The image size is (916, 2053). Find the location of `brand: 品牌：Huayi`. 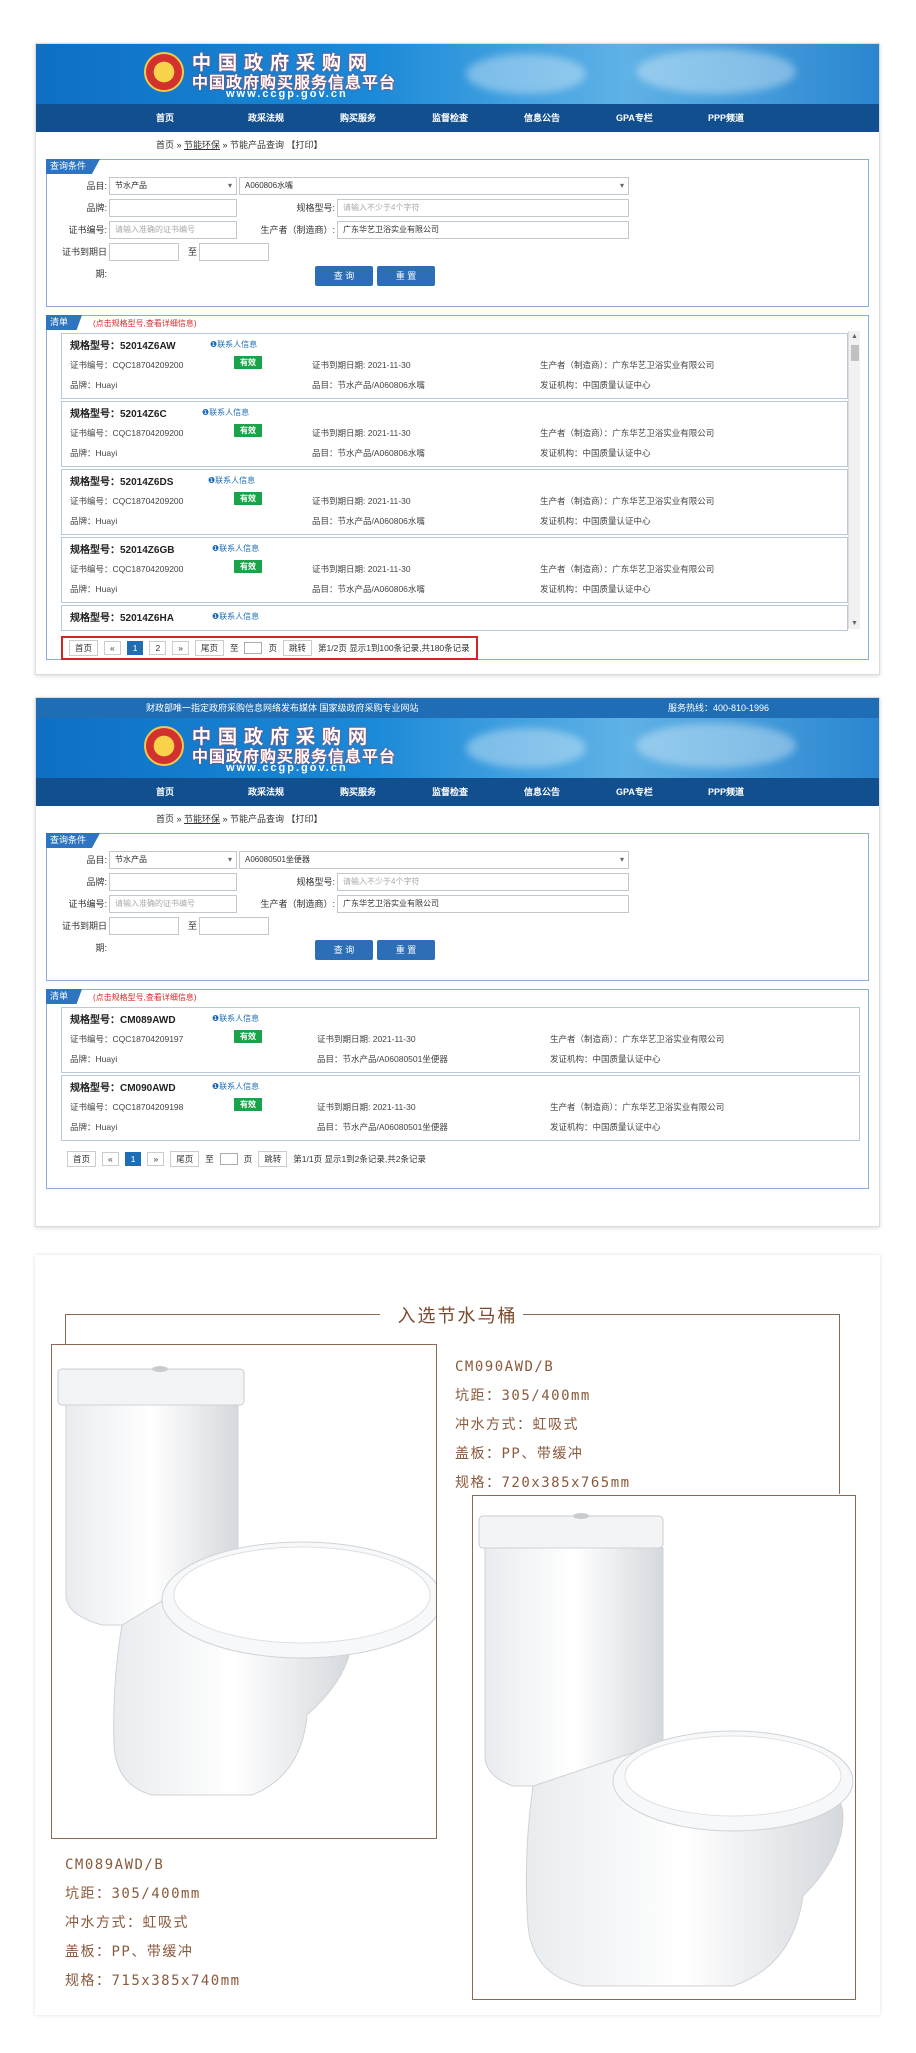

brand: 品牌：Huayi is located at coordinates (94, 1127).